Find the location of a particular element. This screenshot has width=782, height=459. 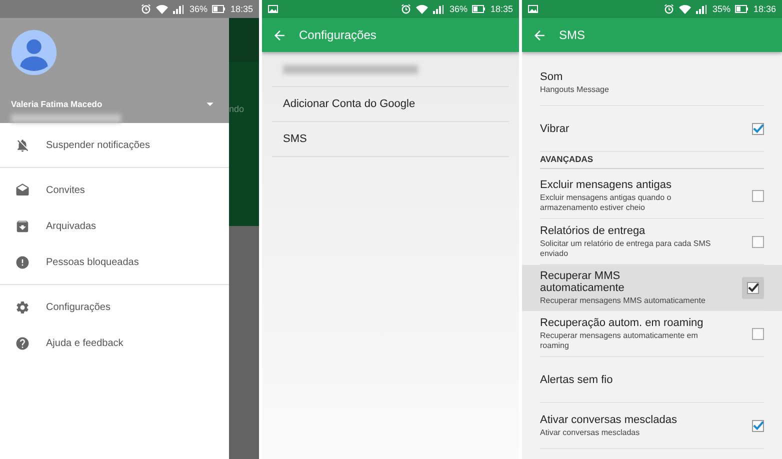

setting-summary: Recuperar mensagens MMS automaticamente is located at coordinates (623, 301).